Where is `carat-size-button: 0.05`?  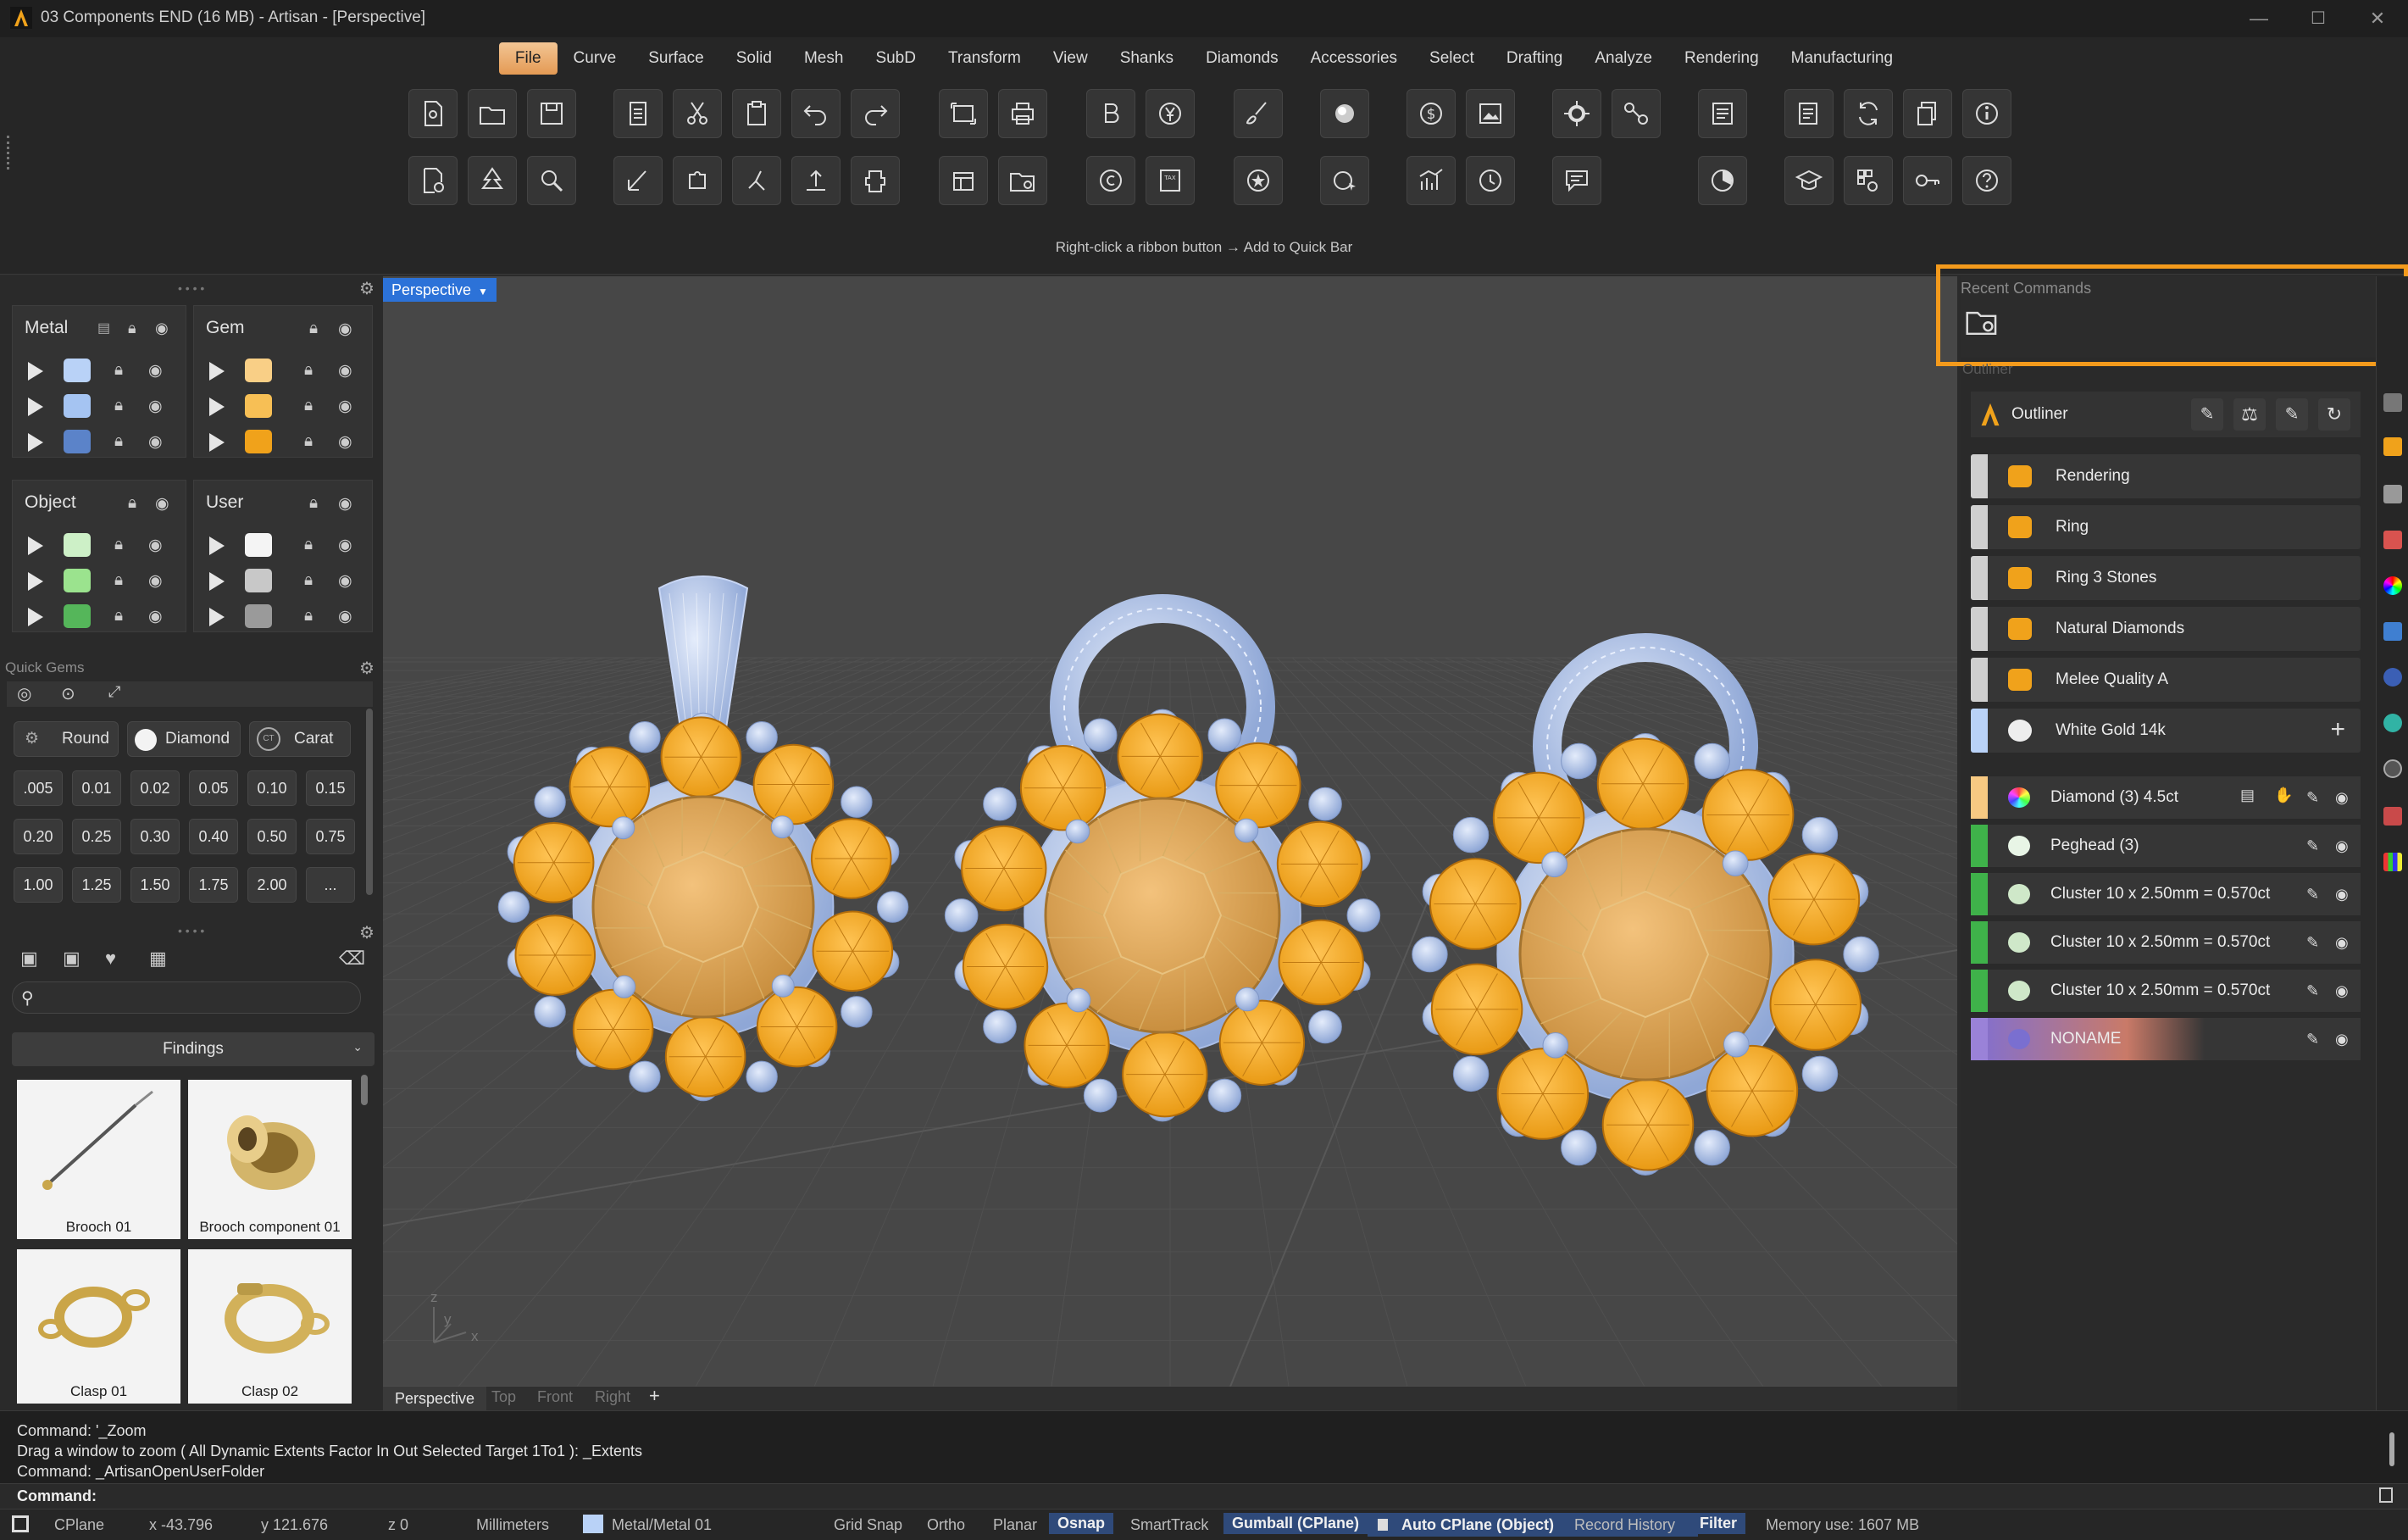 carat-size-button: 0.05 is located at coordinates (214, 788).